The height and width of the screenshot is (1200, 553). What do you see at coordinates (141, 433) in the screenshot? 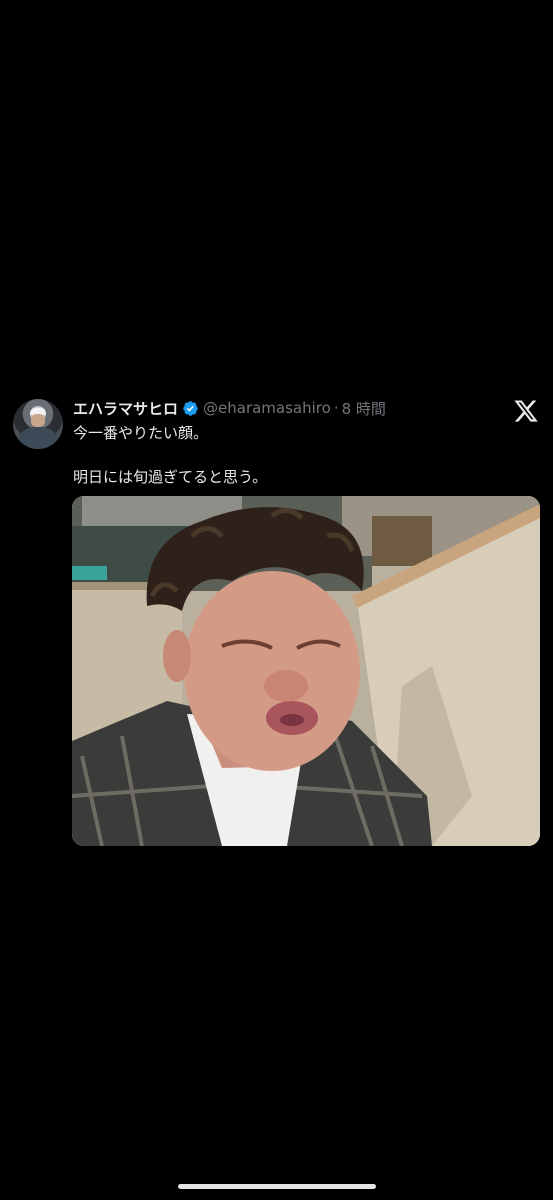
I see `tweet-text-line-1: 今一番やりたい顔。` at bounding box center [141, 433].